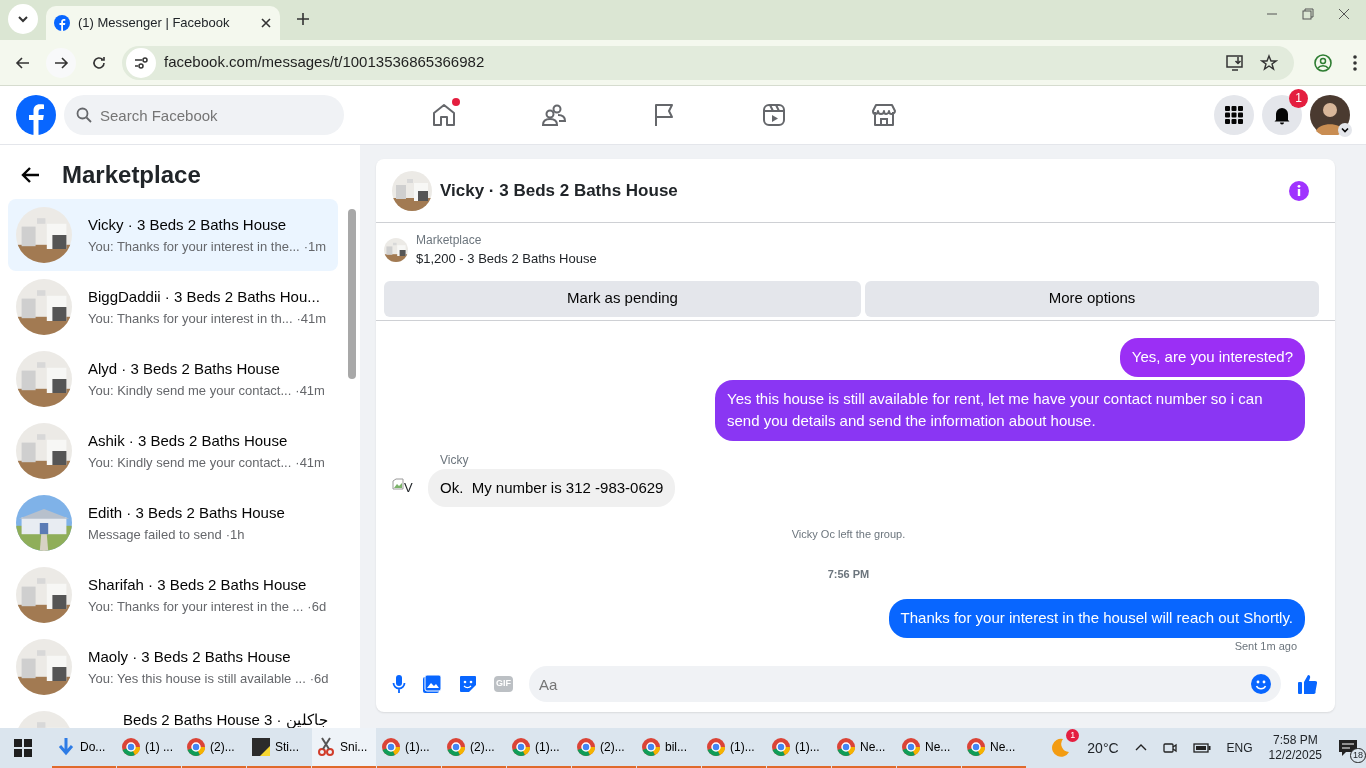  I want to click on mark-pending-button: Mark as pending, so click(622, 298).